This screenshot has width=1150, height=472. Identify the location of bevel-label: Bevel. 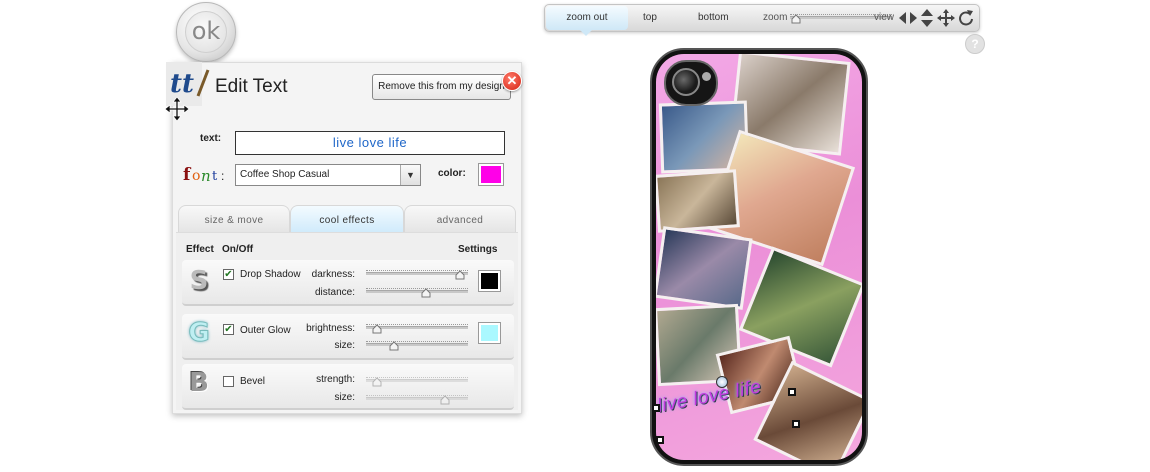
(253, 381).